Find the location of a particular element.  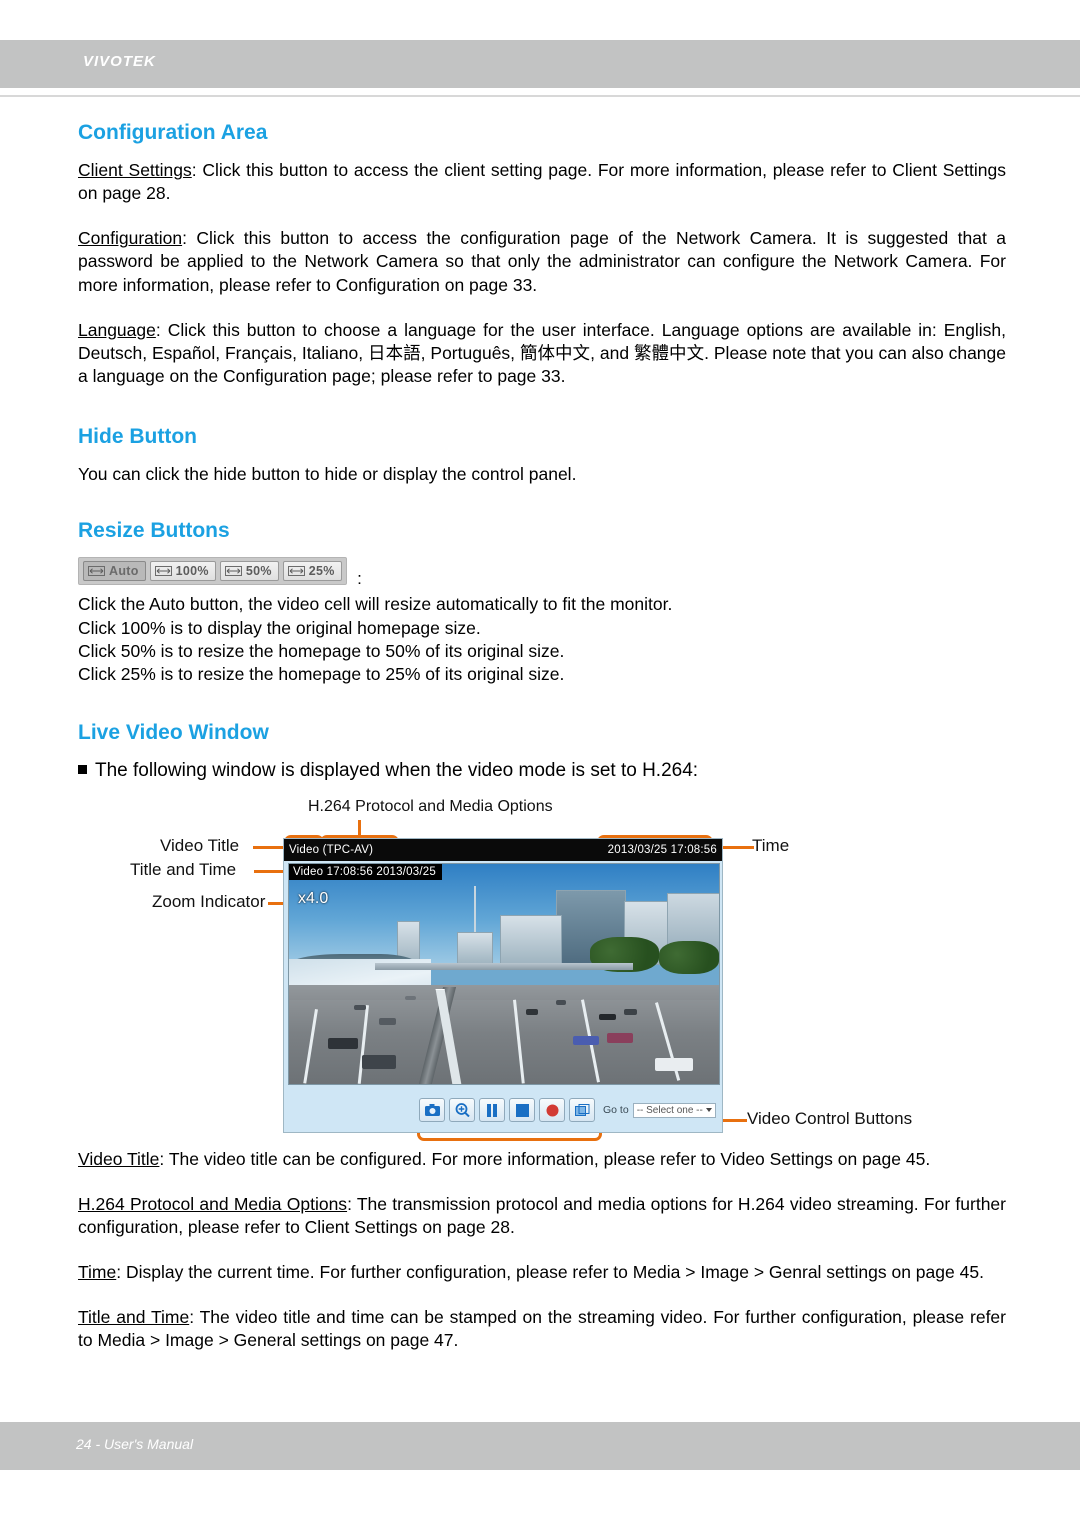

callout-video-title: Video Title is located at coordinates (200, 845).